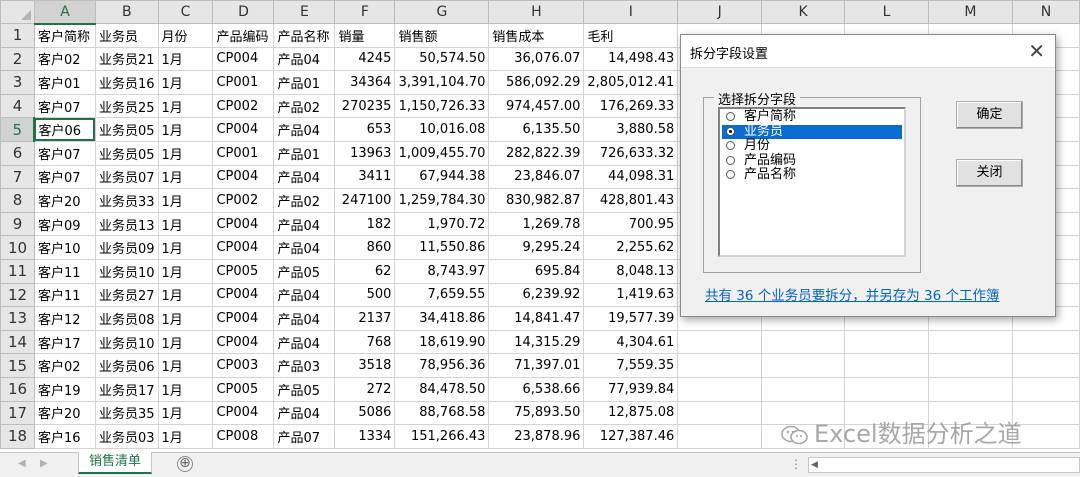 This screenshot has width=1080, height=477. I want to click on dialog-titlebar: 拆分字段设置 ✕, so click(868, 51).